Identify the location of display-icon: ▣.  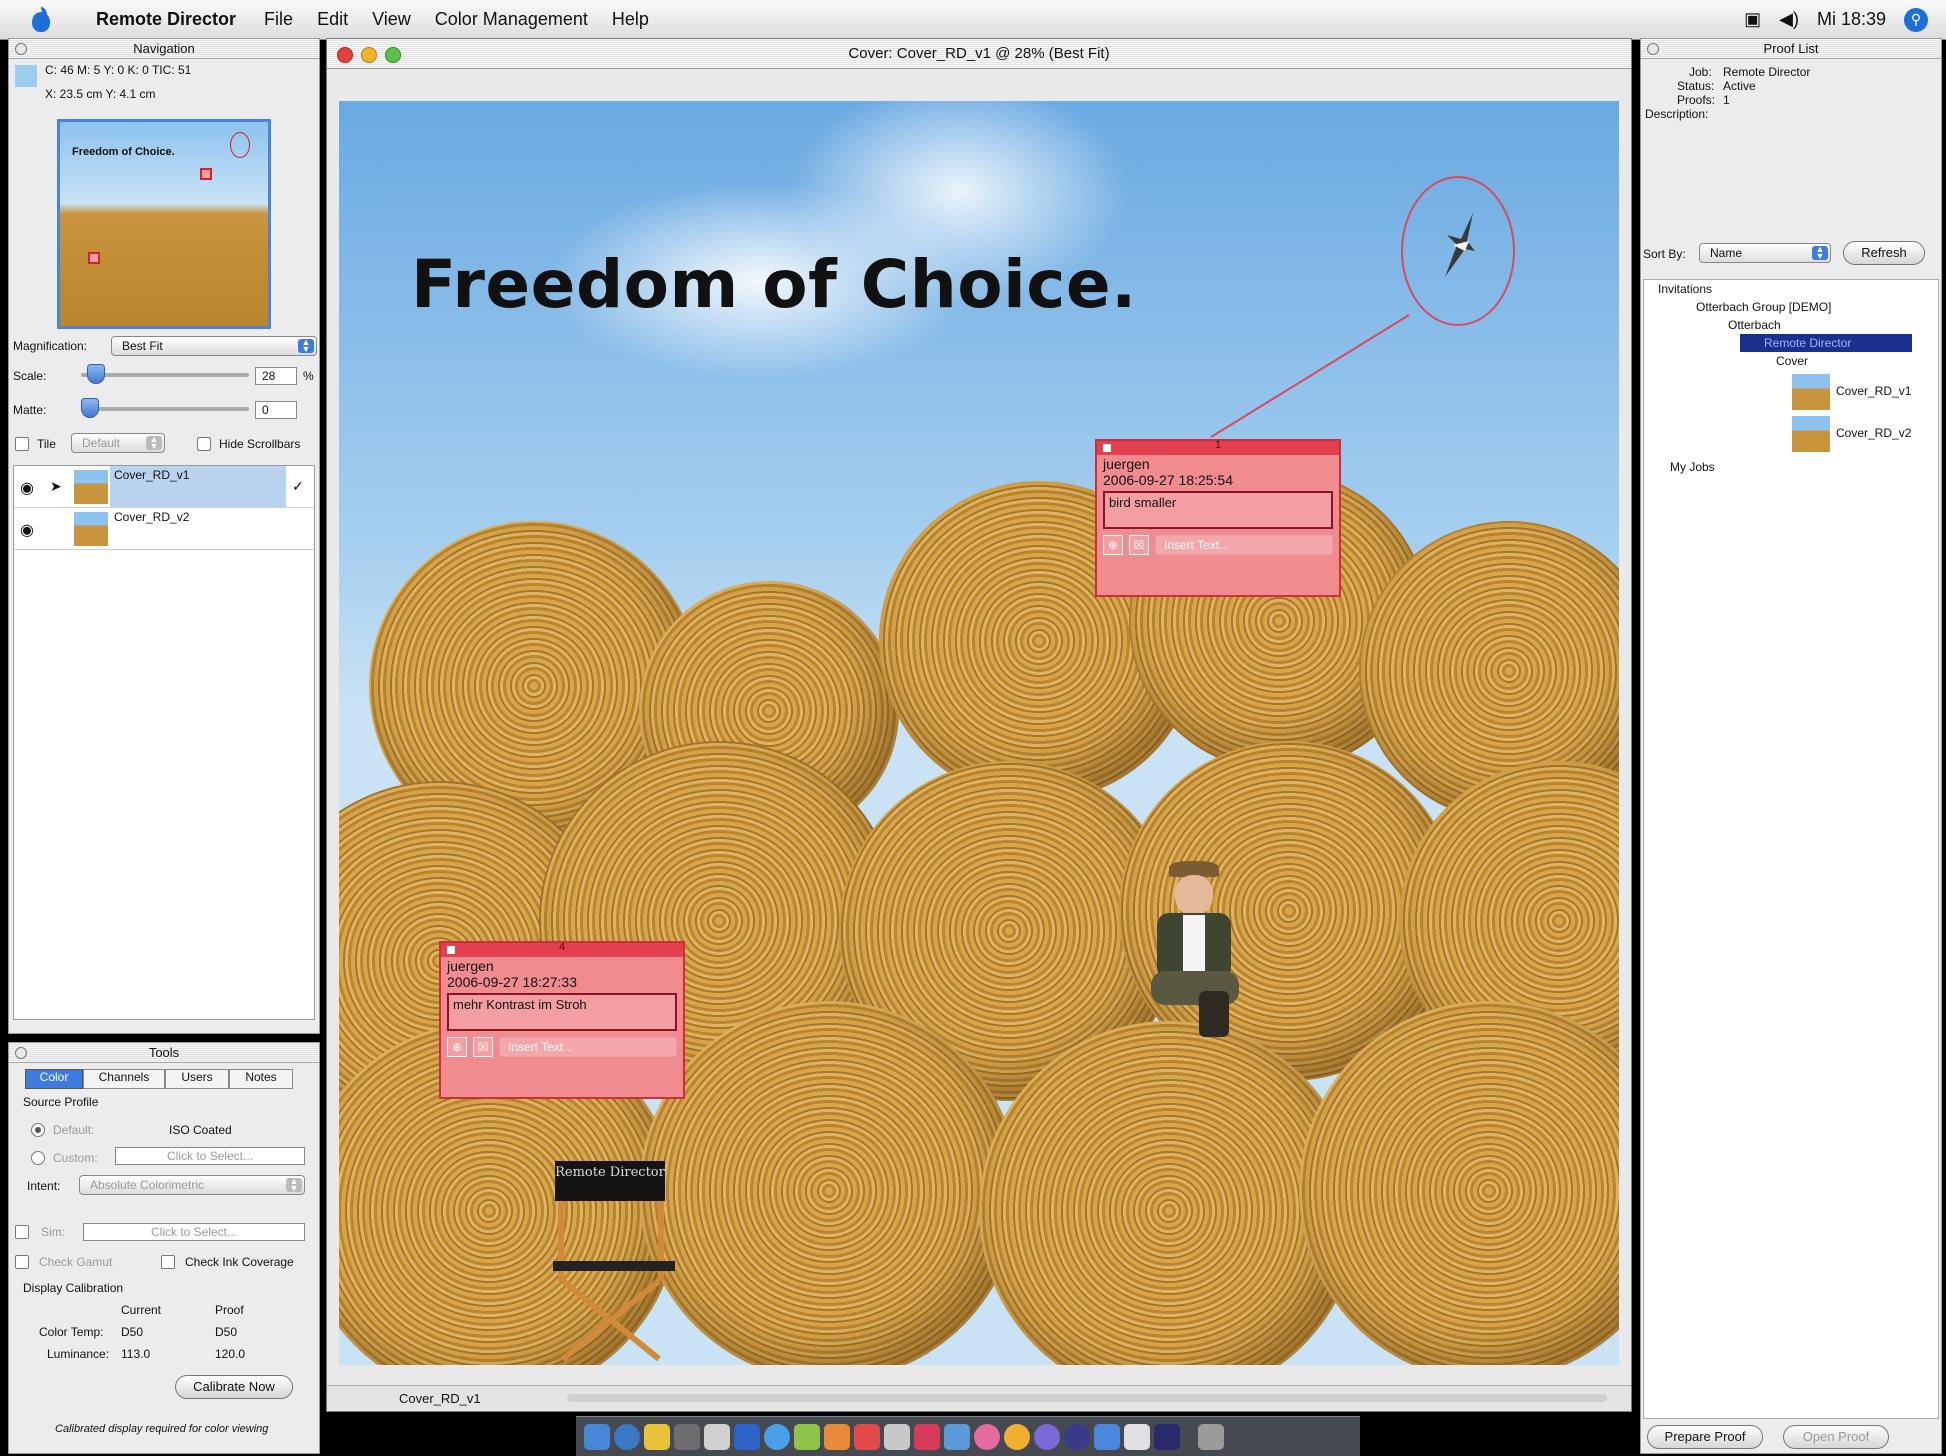
(1752, 19).